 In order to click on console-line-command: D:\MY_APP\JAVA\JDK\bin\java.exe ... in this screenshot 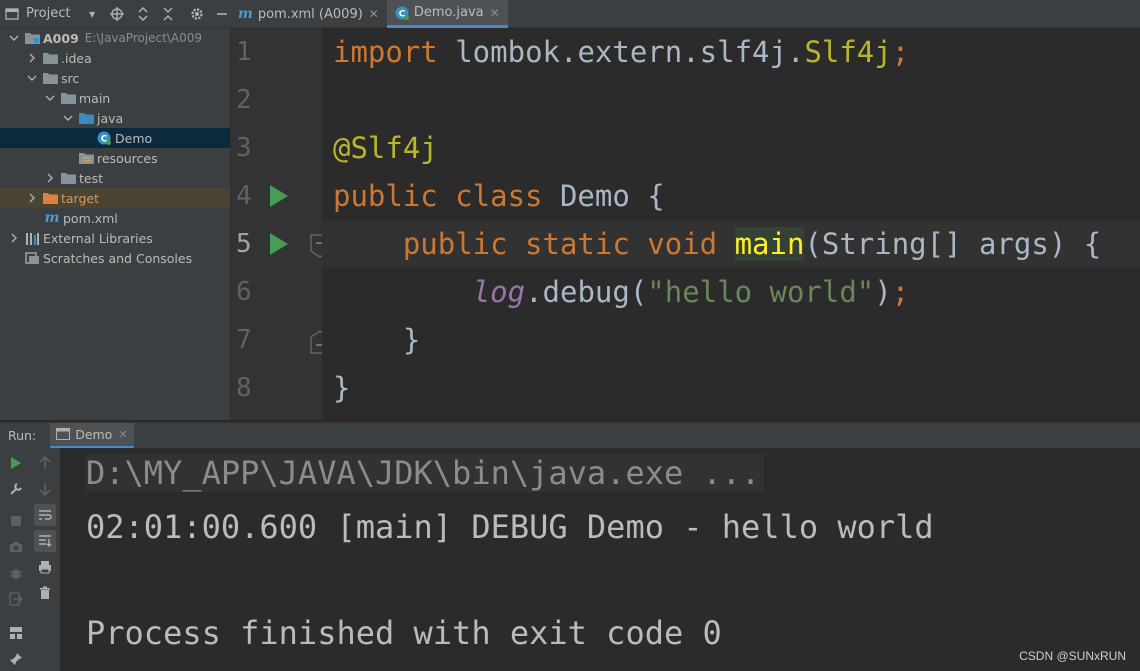, I will do `click(425, 473)`.